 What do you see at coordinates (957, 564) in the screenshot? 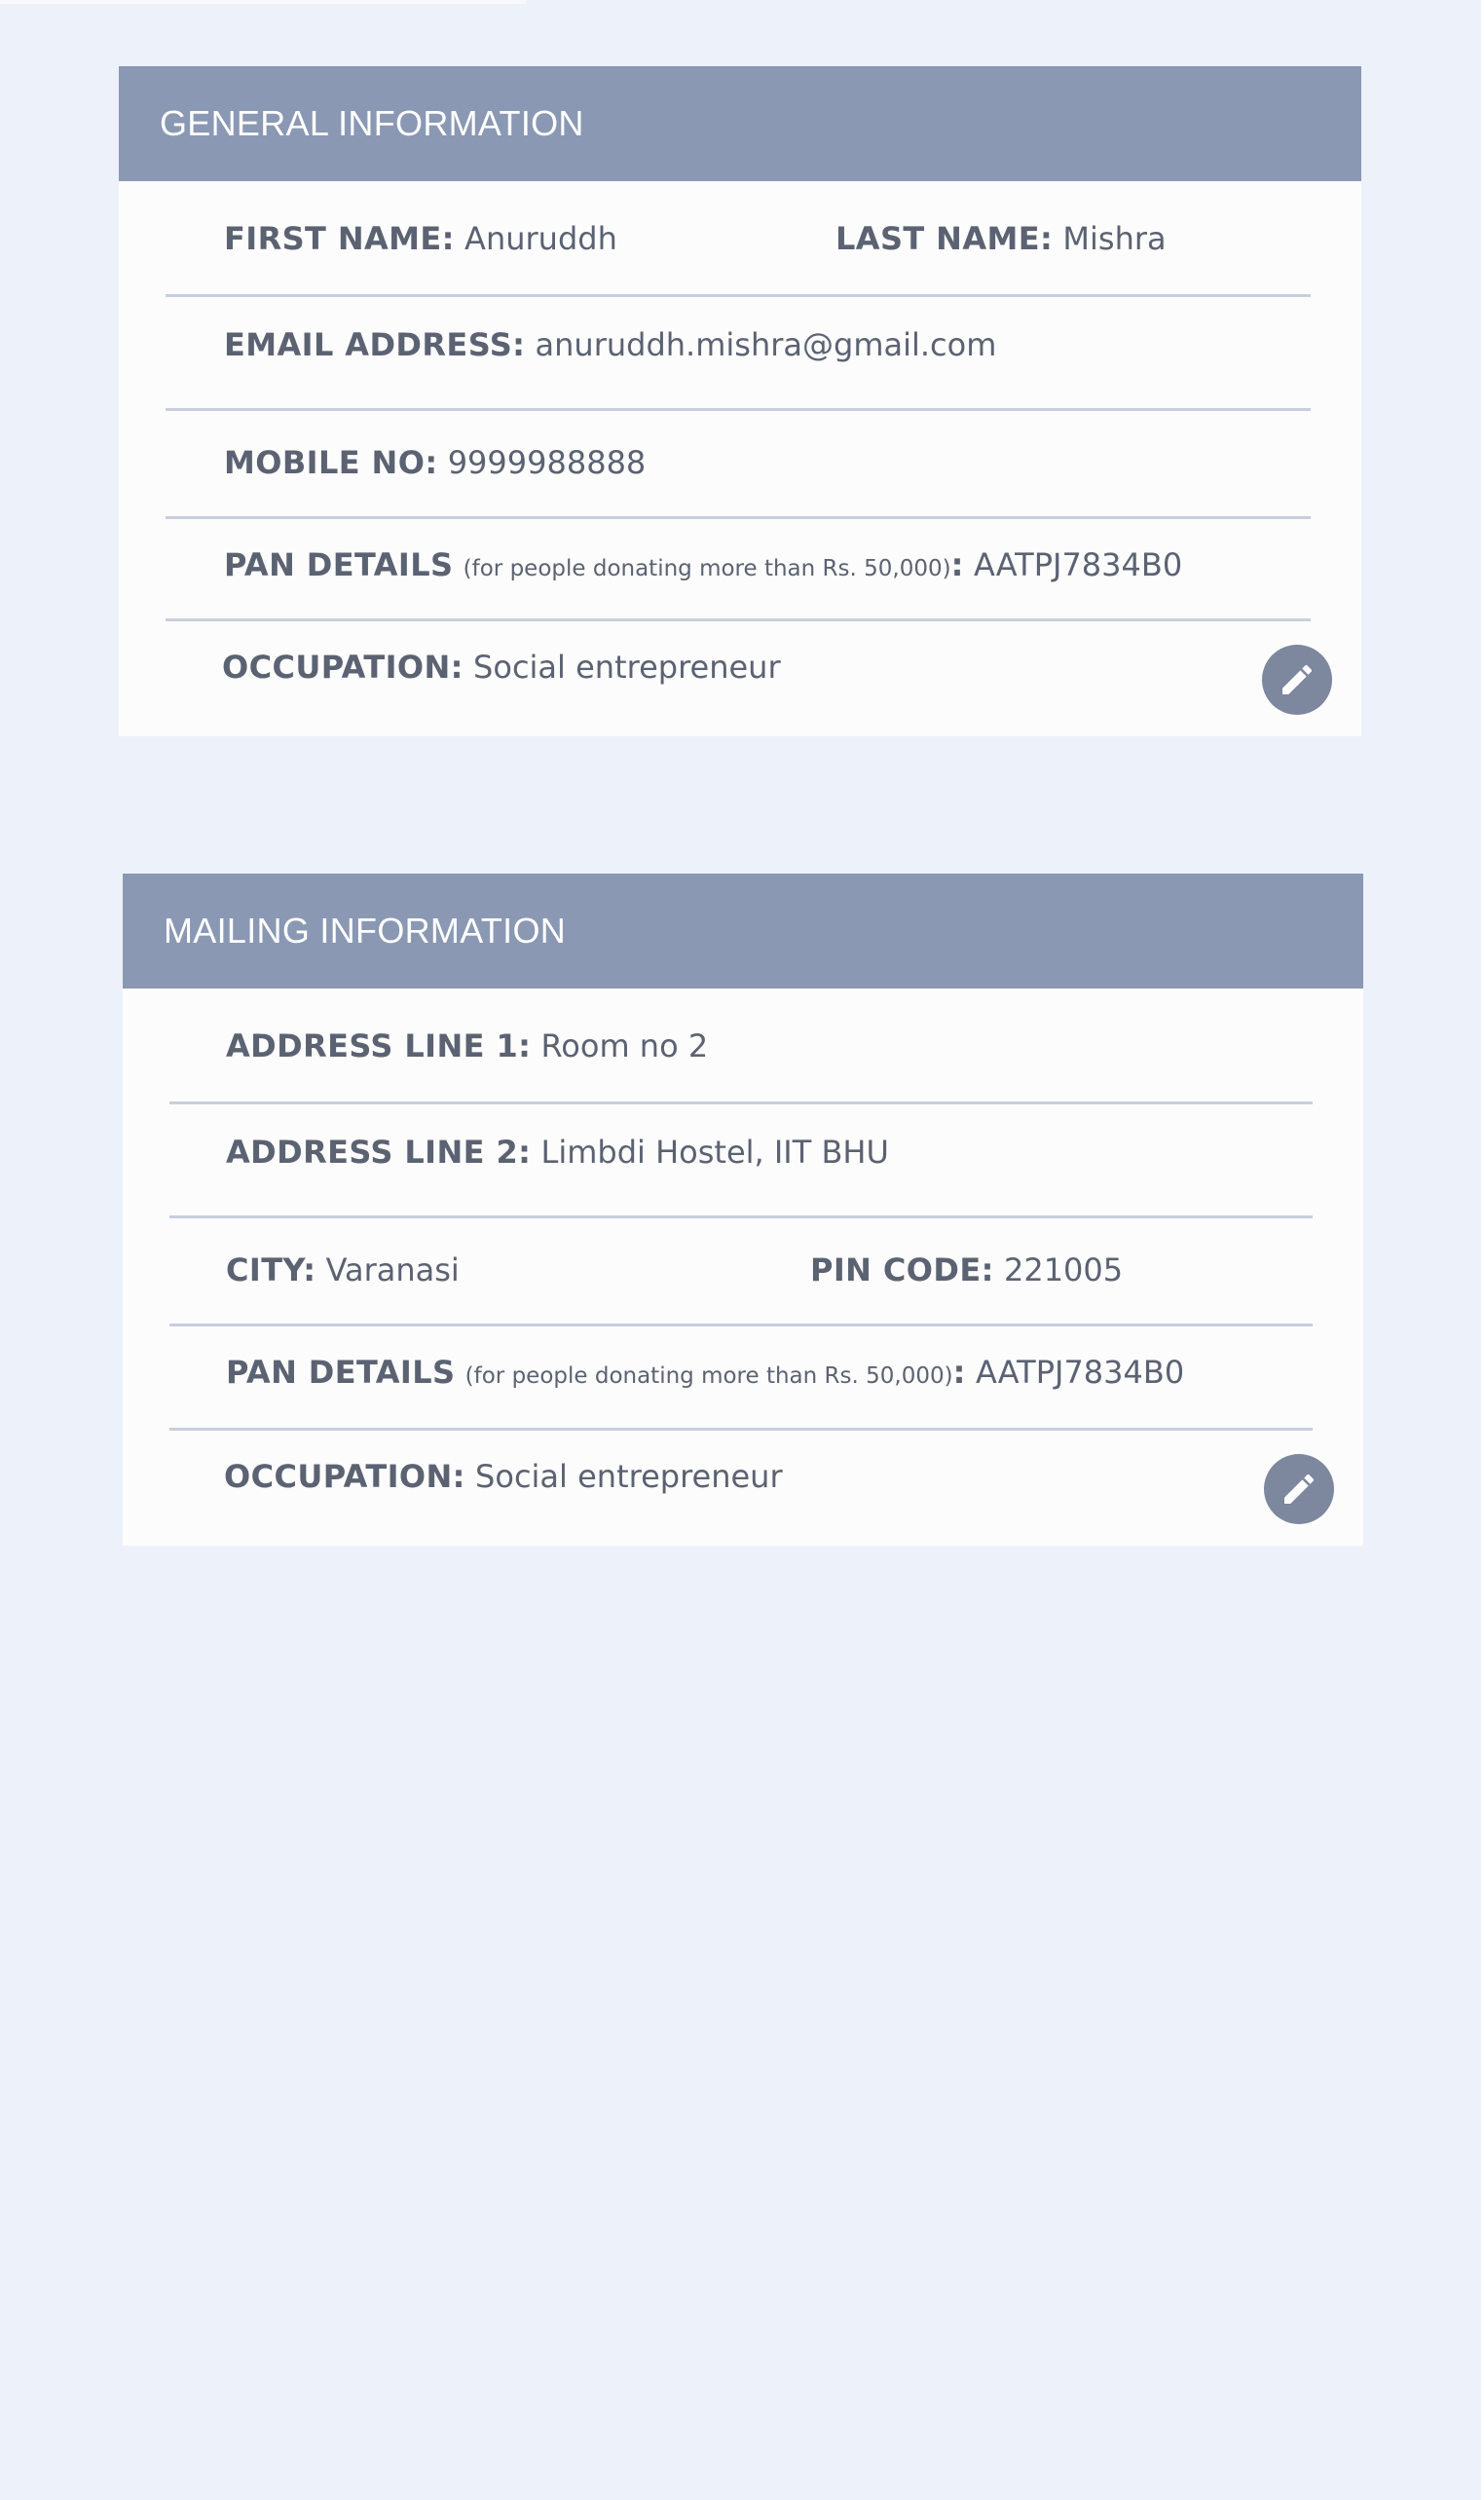
I see `pan-colon: :` at bounding box center [957, 564].